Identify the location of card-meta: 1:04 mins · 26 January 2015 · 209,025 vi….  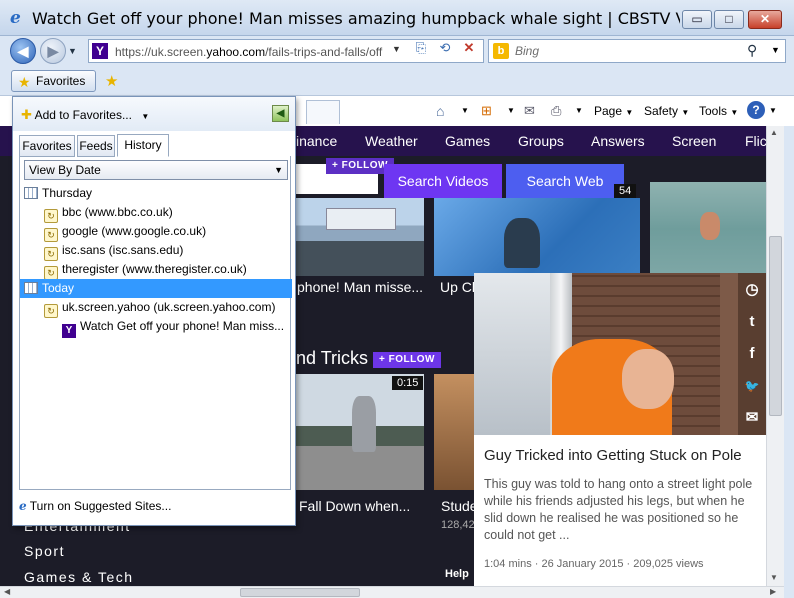
(594, 564).